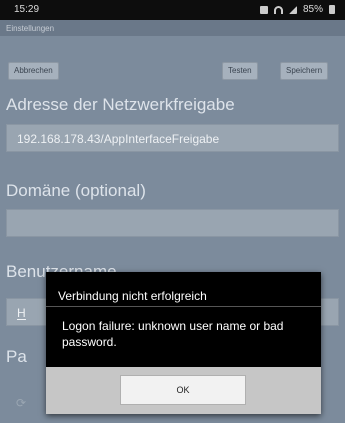 The height and width of the screenshot is (423, 345). I want to click on username-value: H, so click(21, 313).